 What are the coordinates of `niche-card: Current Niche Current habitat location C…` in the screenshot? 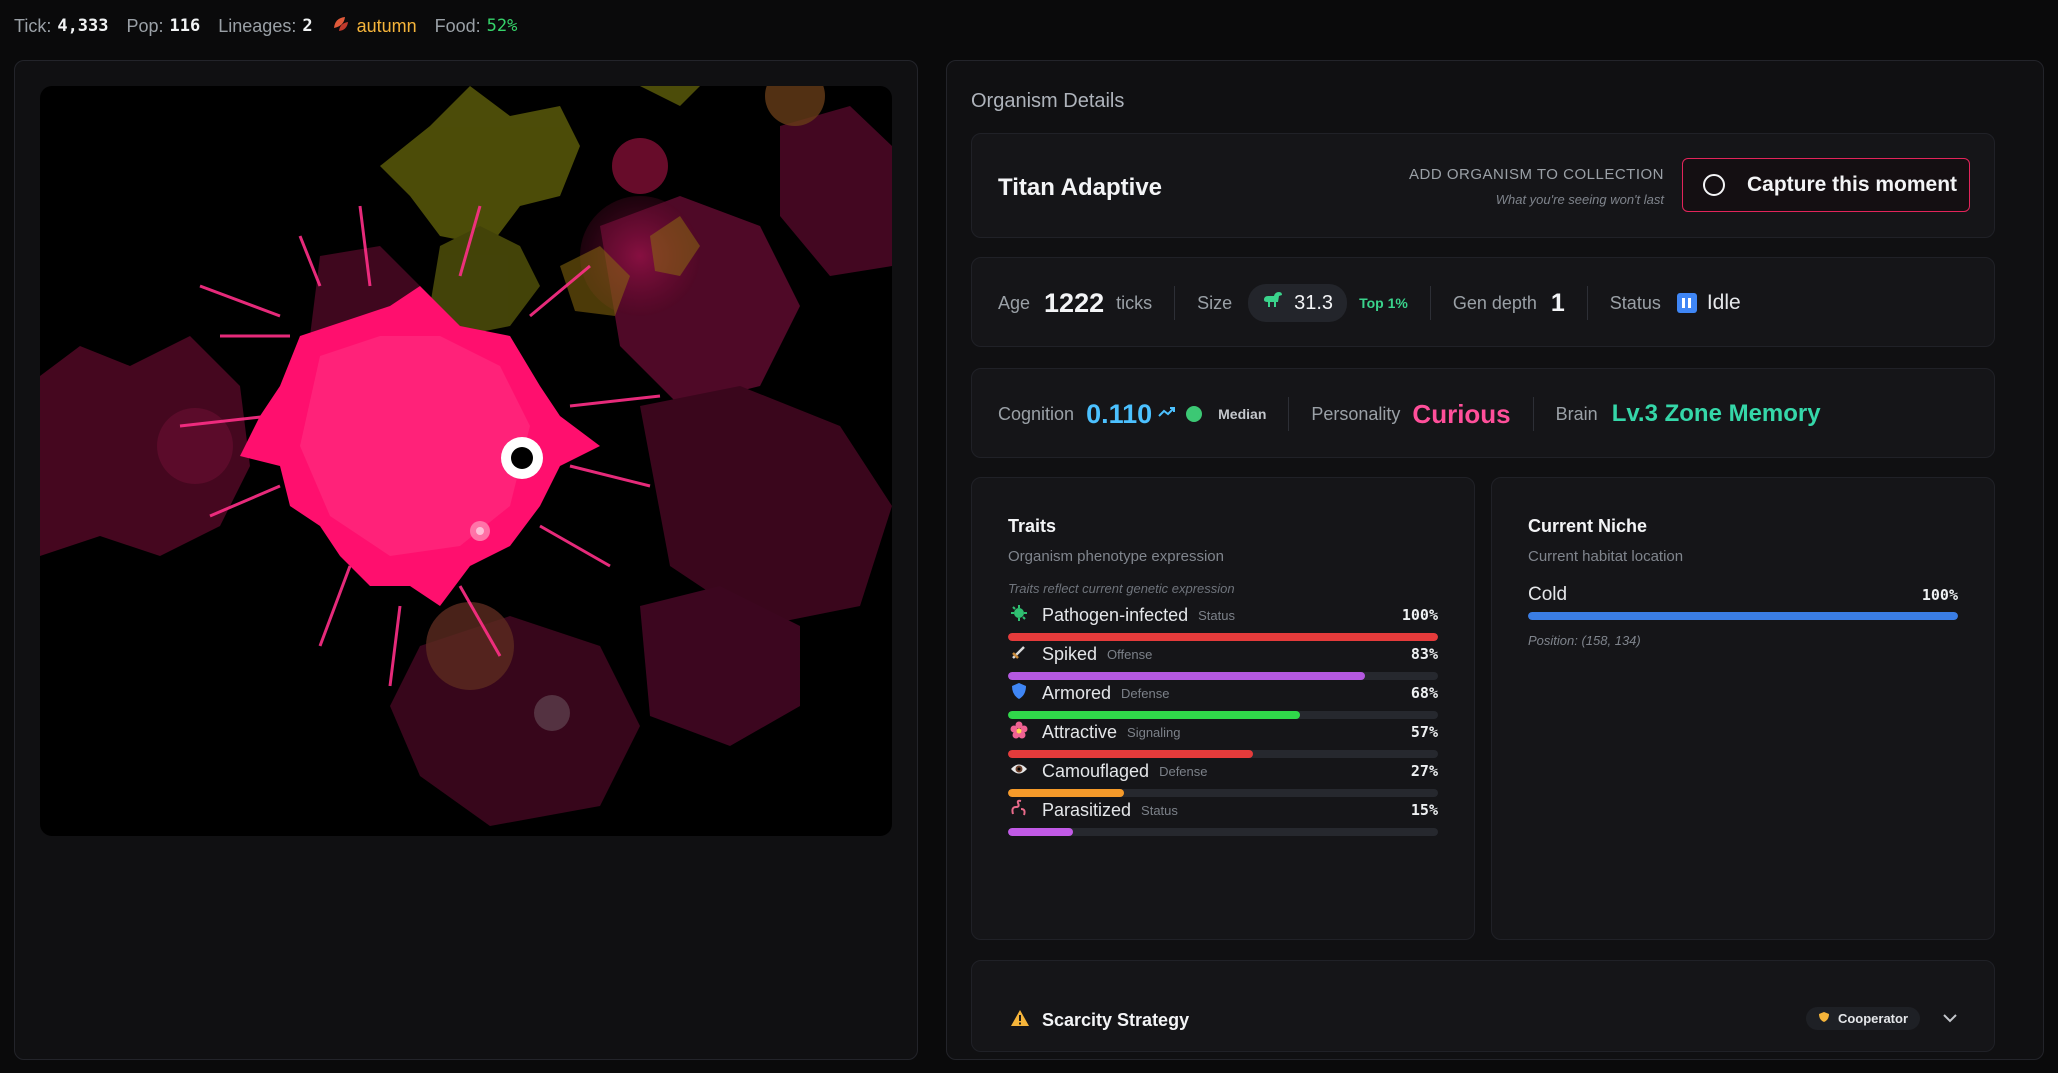 It's located at (1743, 708).